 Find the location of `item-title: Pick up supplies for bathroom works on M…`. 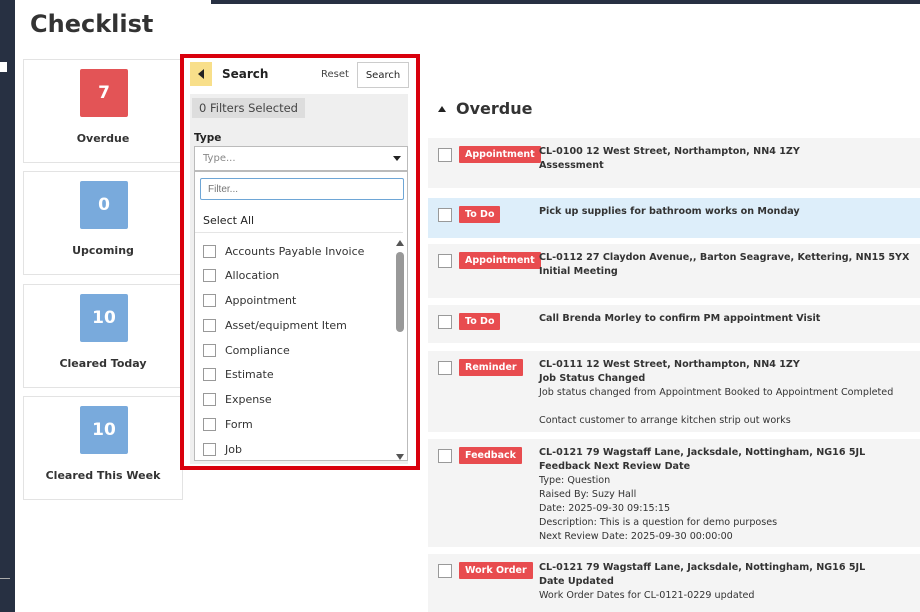

item-title: Pick up supplies for bathroom works on M… is located at coordinates (669, 211).